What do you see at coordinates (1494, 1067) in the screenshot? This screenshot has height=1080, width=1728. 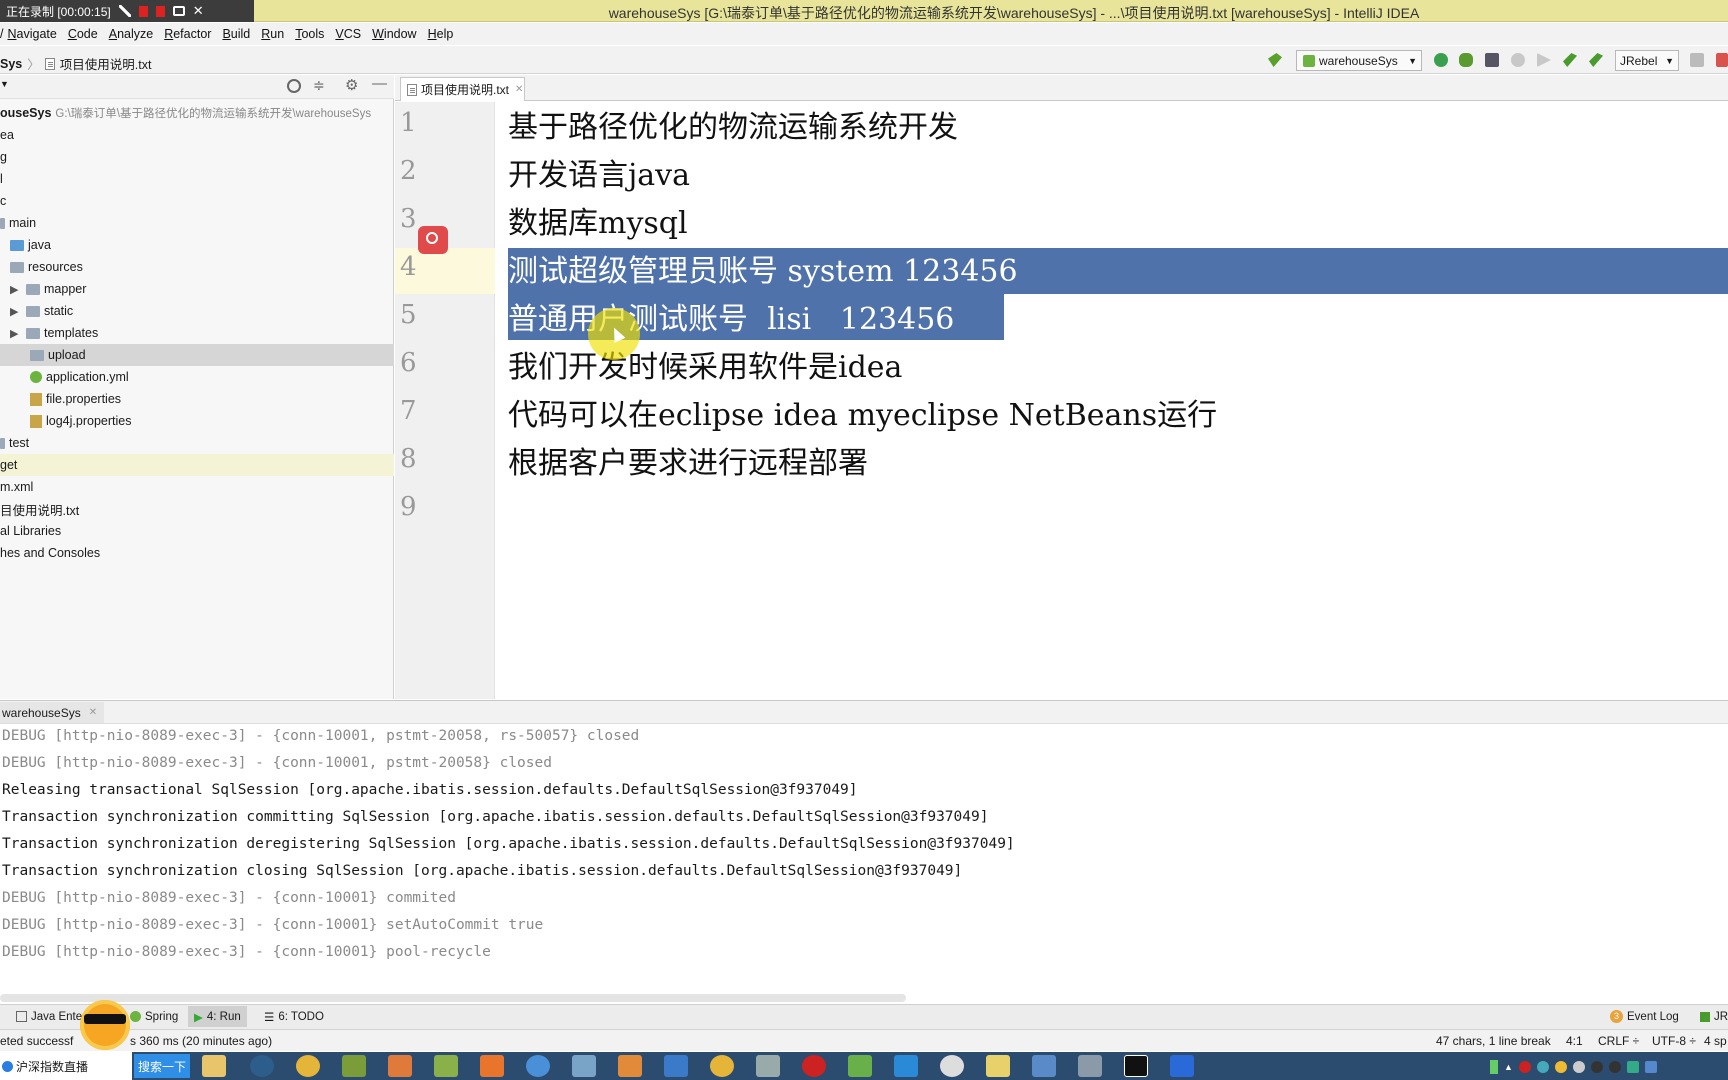 I see `battery-icon` at bounding box center [1494, 1067].